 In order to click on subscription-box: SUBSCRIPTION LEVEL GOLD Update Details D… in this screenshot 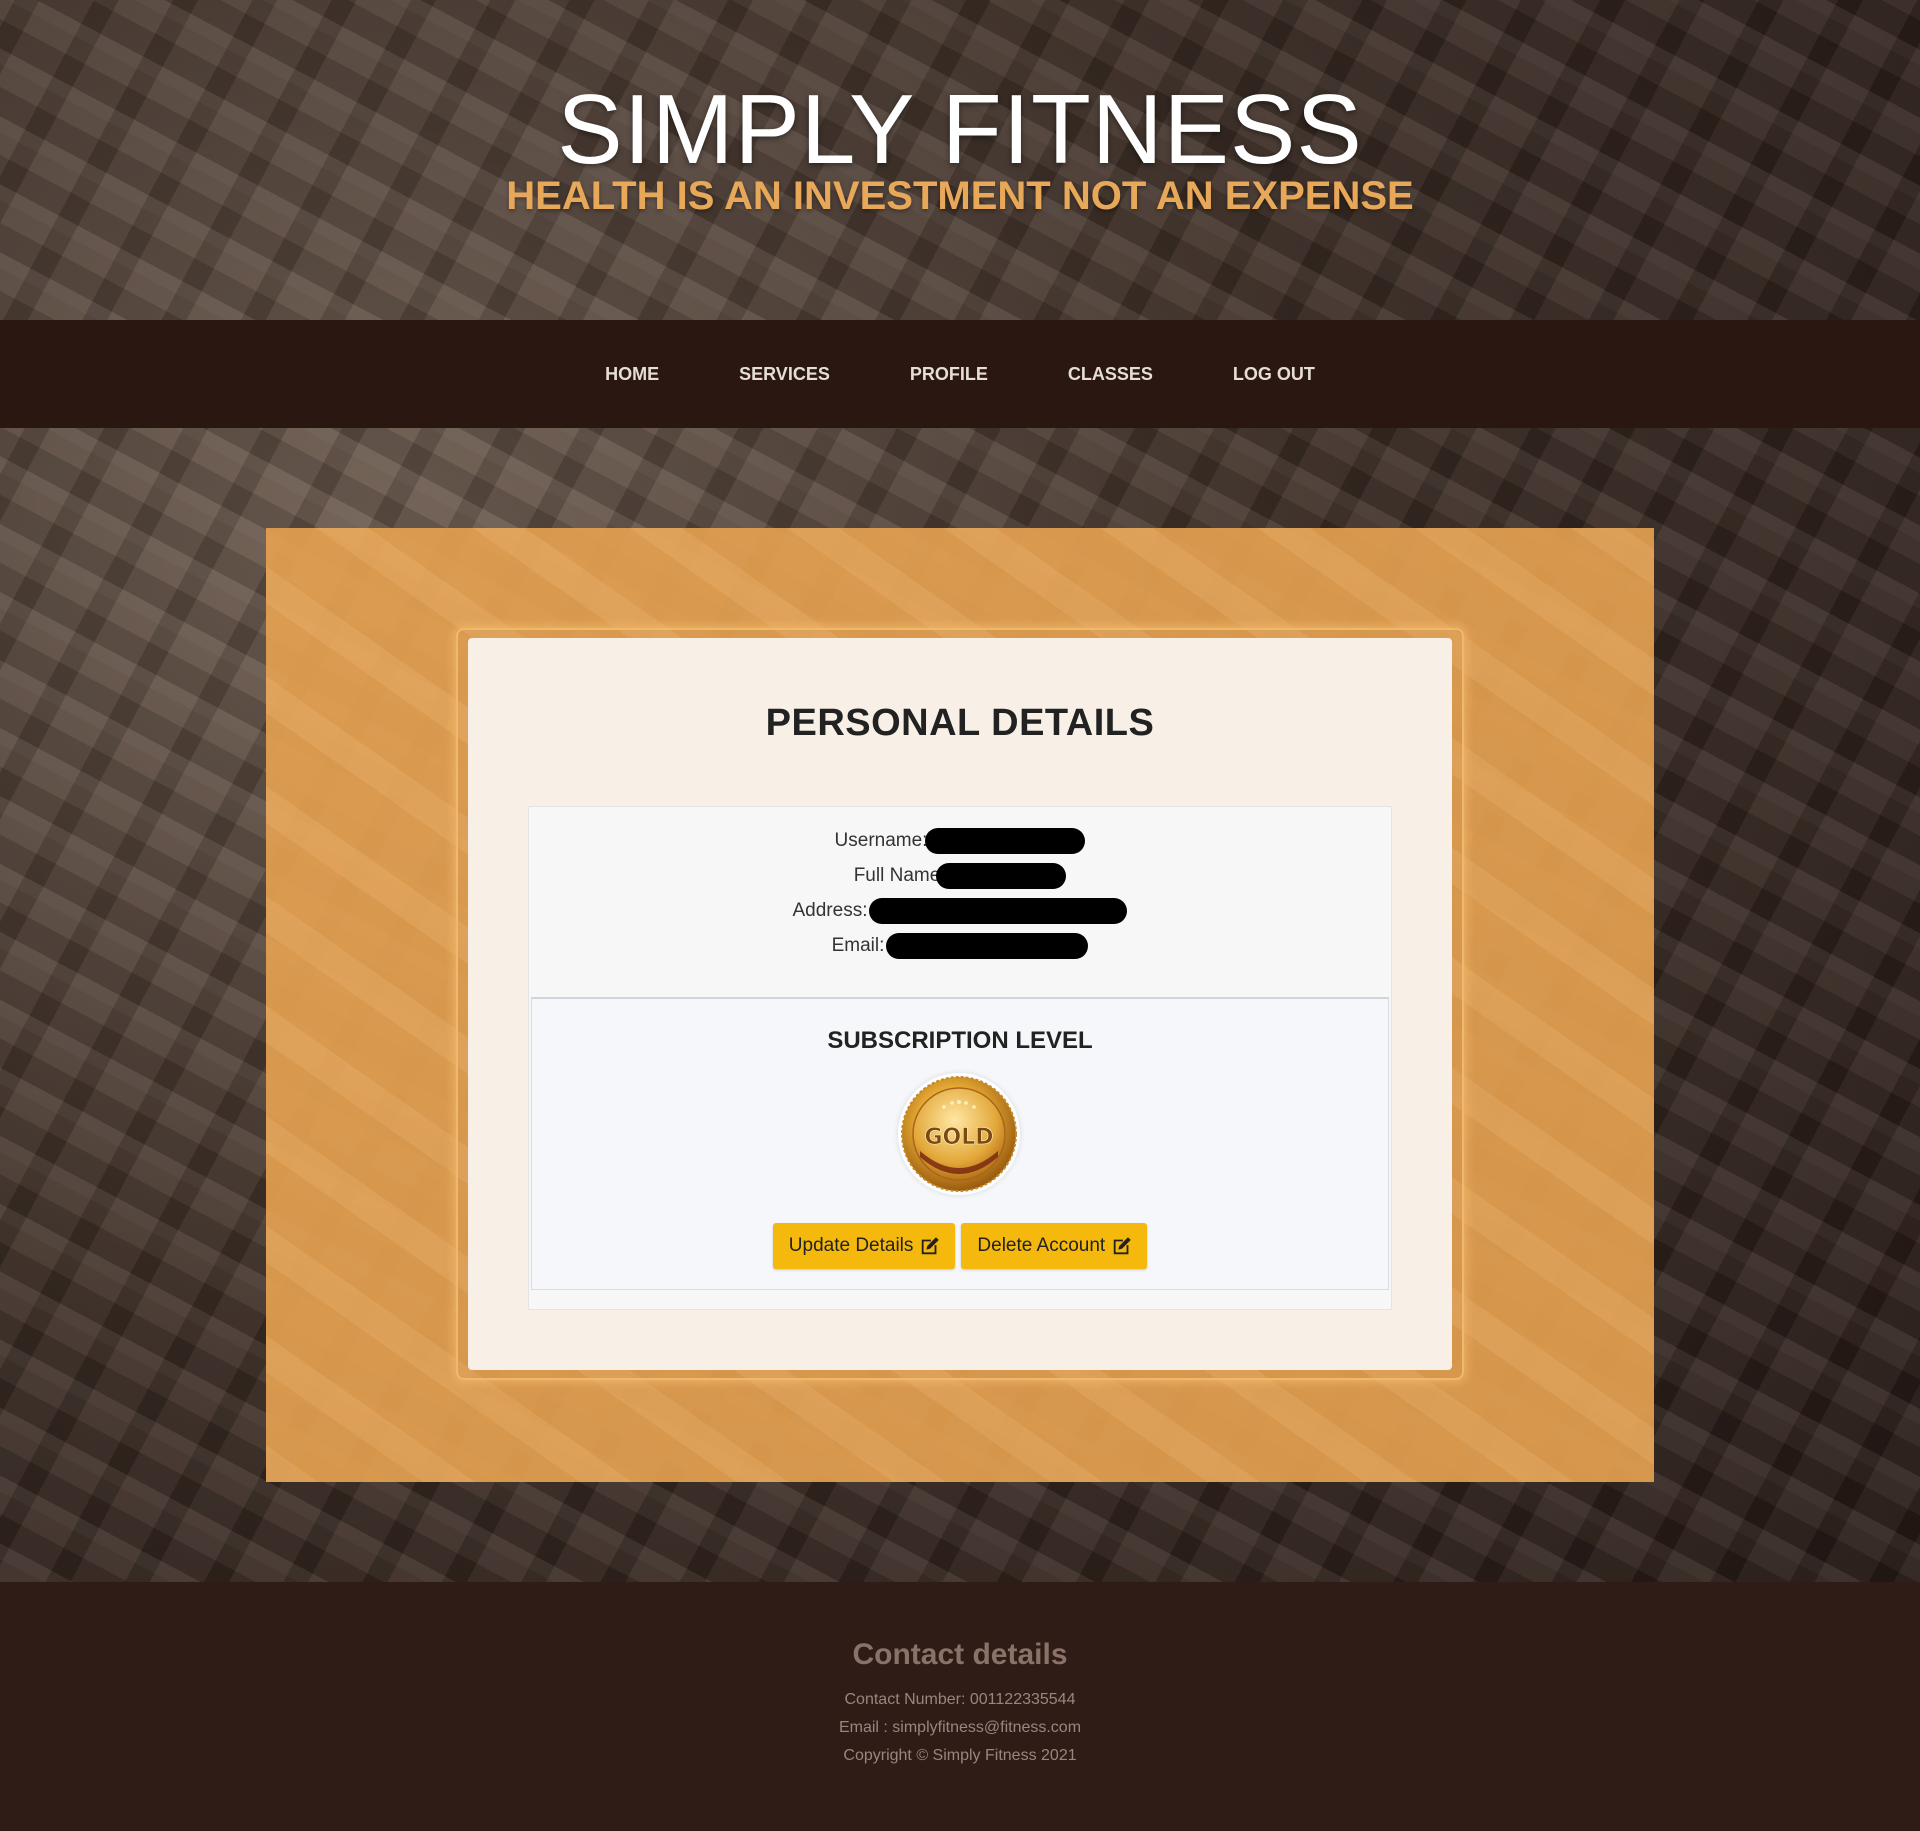, I will do `click(960, 1143)`.